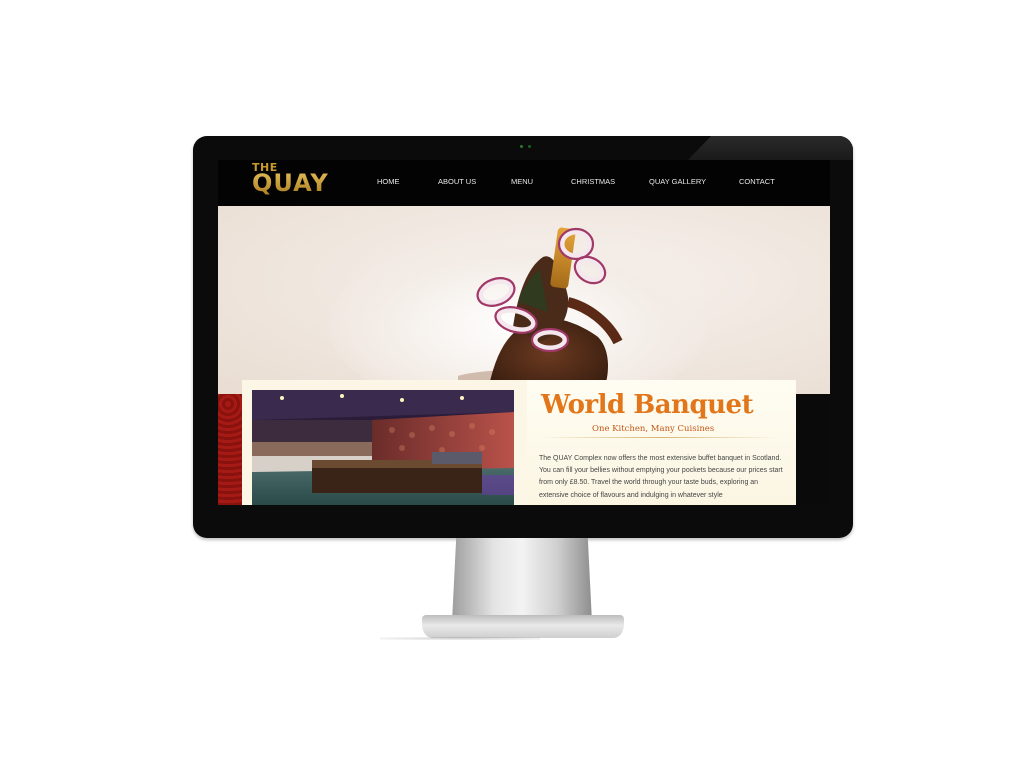 The image size is (1024, 768). I want to click on restaurant-interior-image, so click(383, 447).